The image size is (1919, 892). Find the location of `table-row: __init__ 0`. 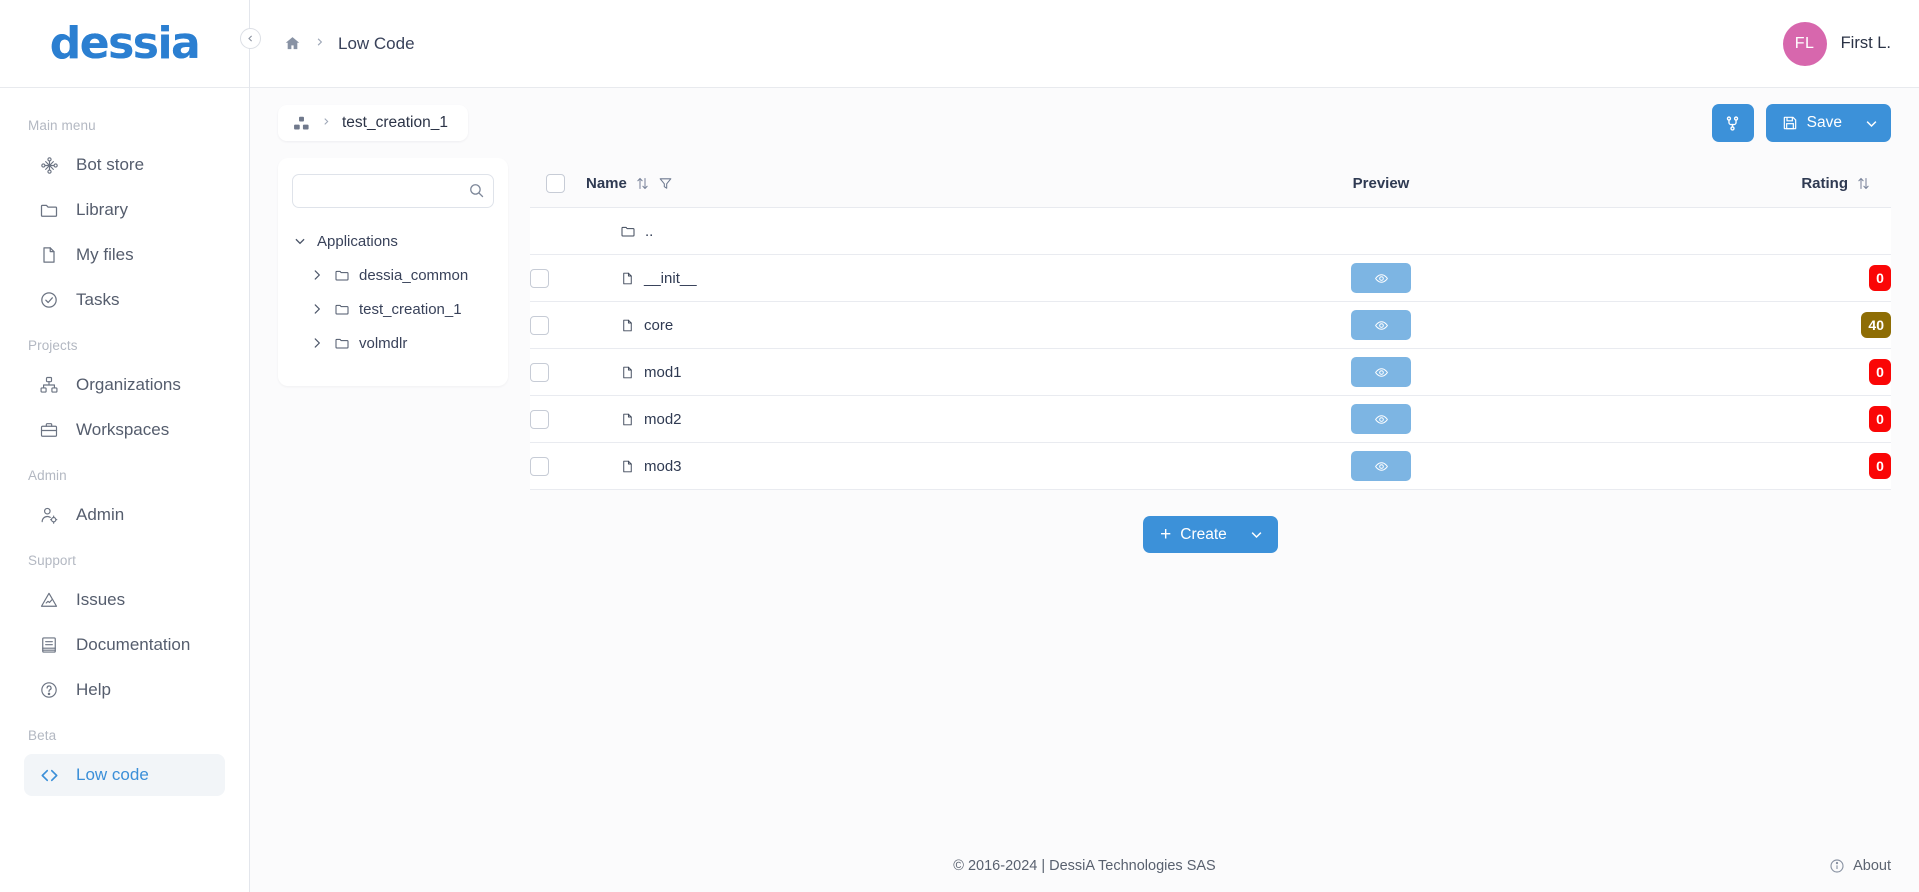

table-row: __init__ 0 is located at coordinates (1210, 278).